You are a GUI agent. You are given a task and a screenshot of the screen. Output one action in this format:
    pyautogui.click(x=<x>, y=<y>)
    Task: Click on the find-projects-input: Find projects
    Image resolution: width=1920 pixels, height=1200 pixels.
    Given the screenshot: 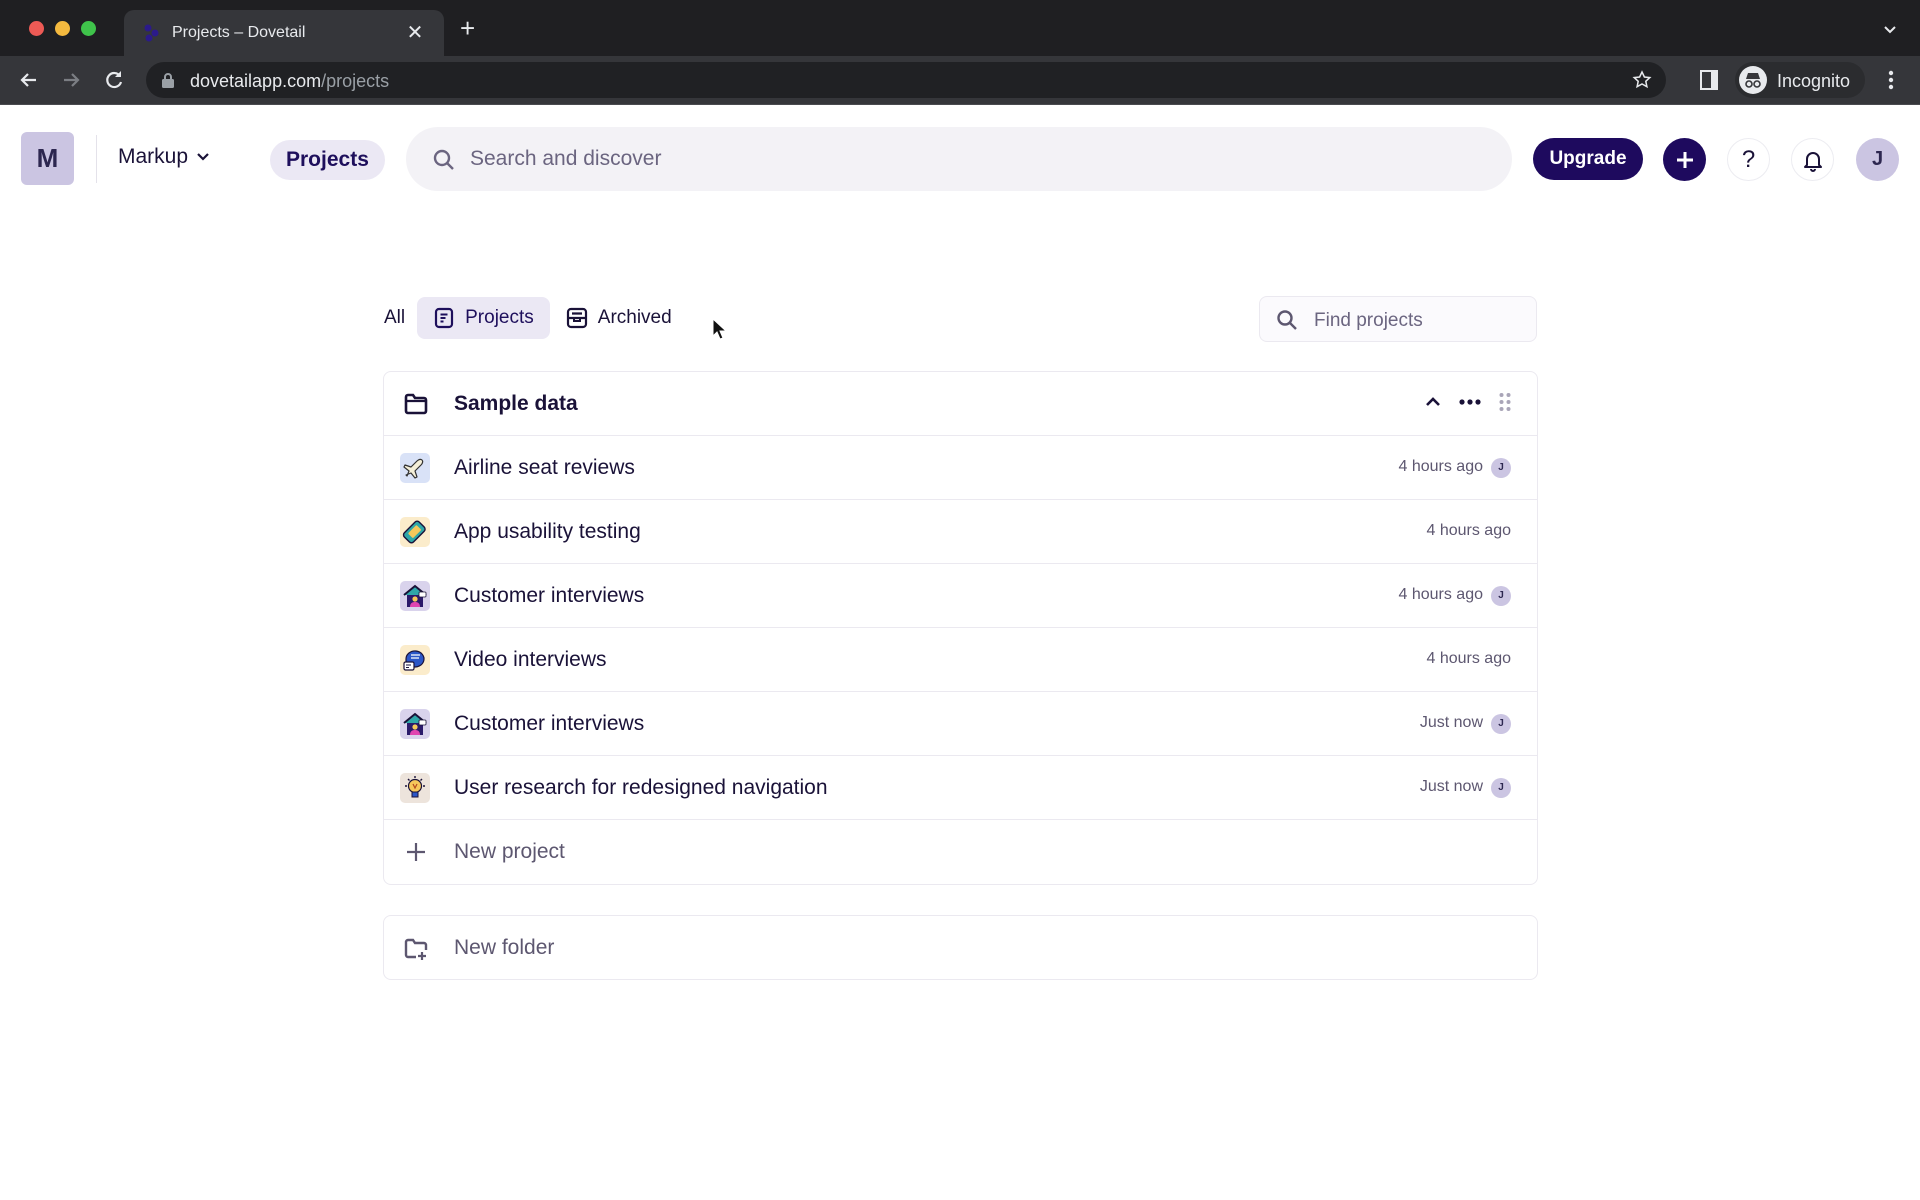 What is the action you would take?
    pyautogui.click(x=1398, y=319)
    